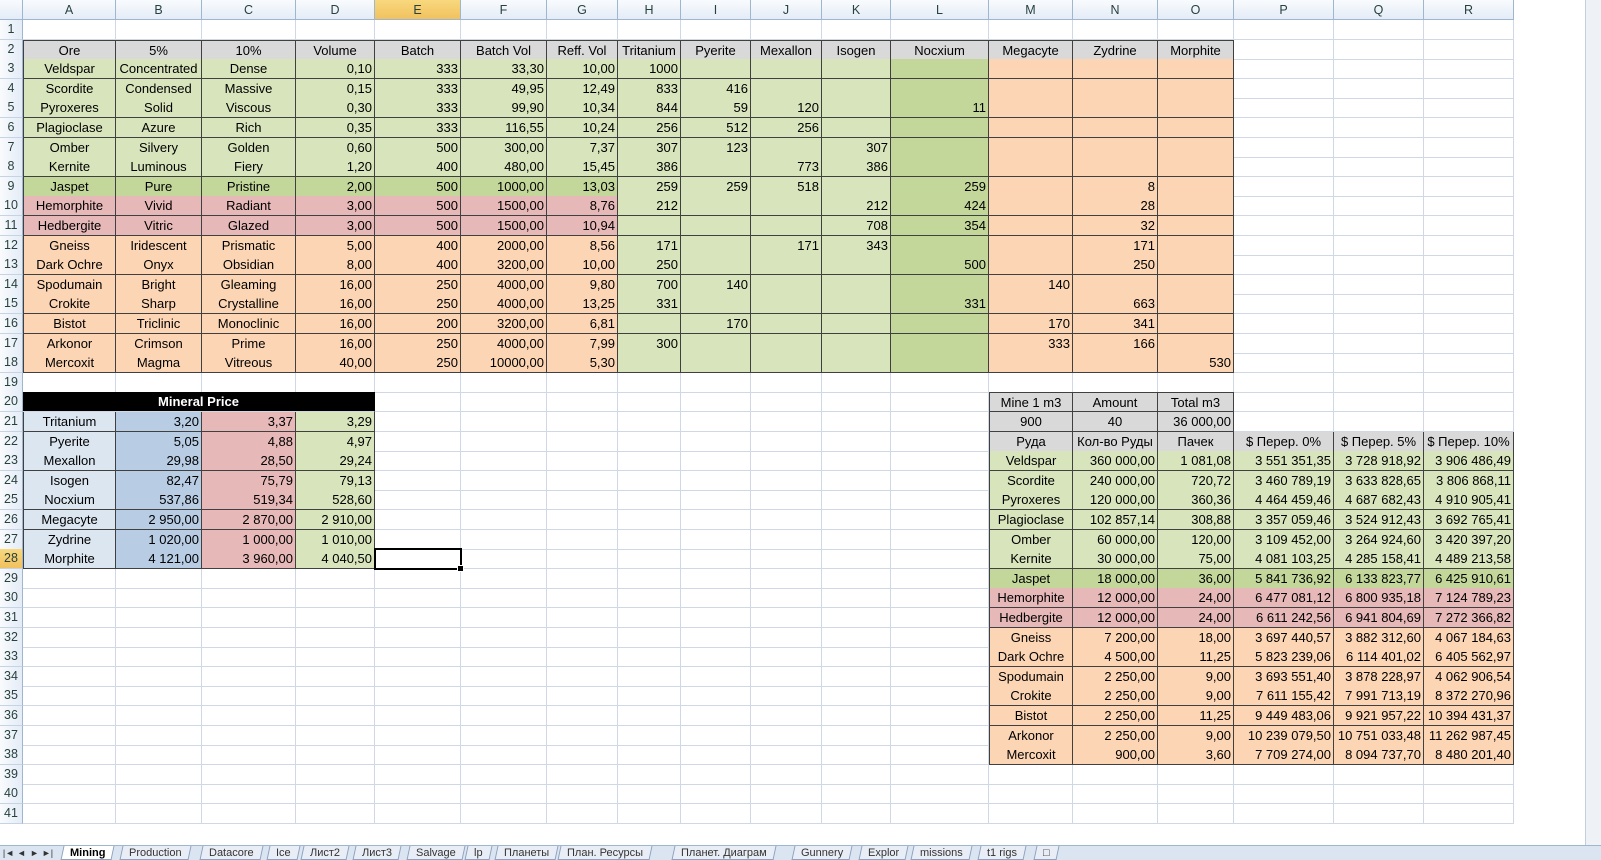 Image resolution: width=1601 pixels, height=860 pixels. Describe the element at coordinates (1469, 716) in the screenshot. I see `yield-value-cell: 10 394 431,37` at that location.